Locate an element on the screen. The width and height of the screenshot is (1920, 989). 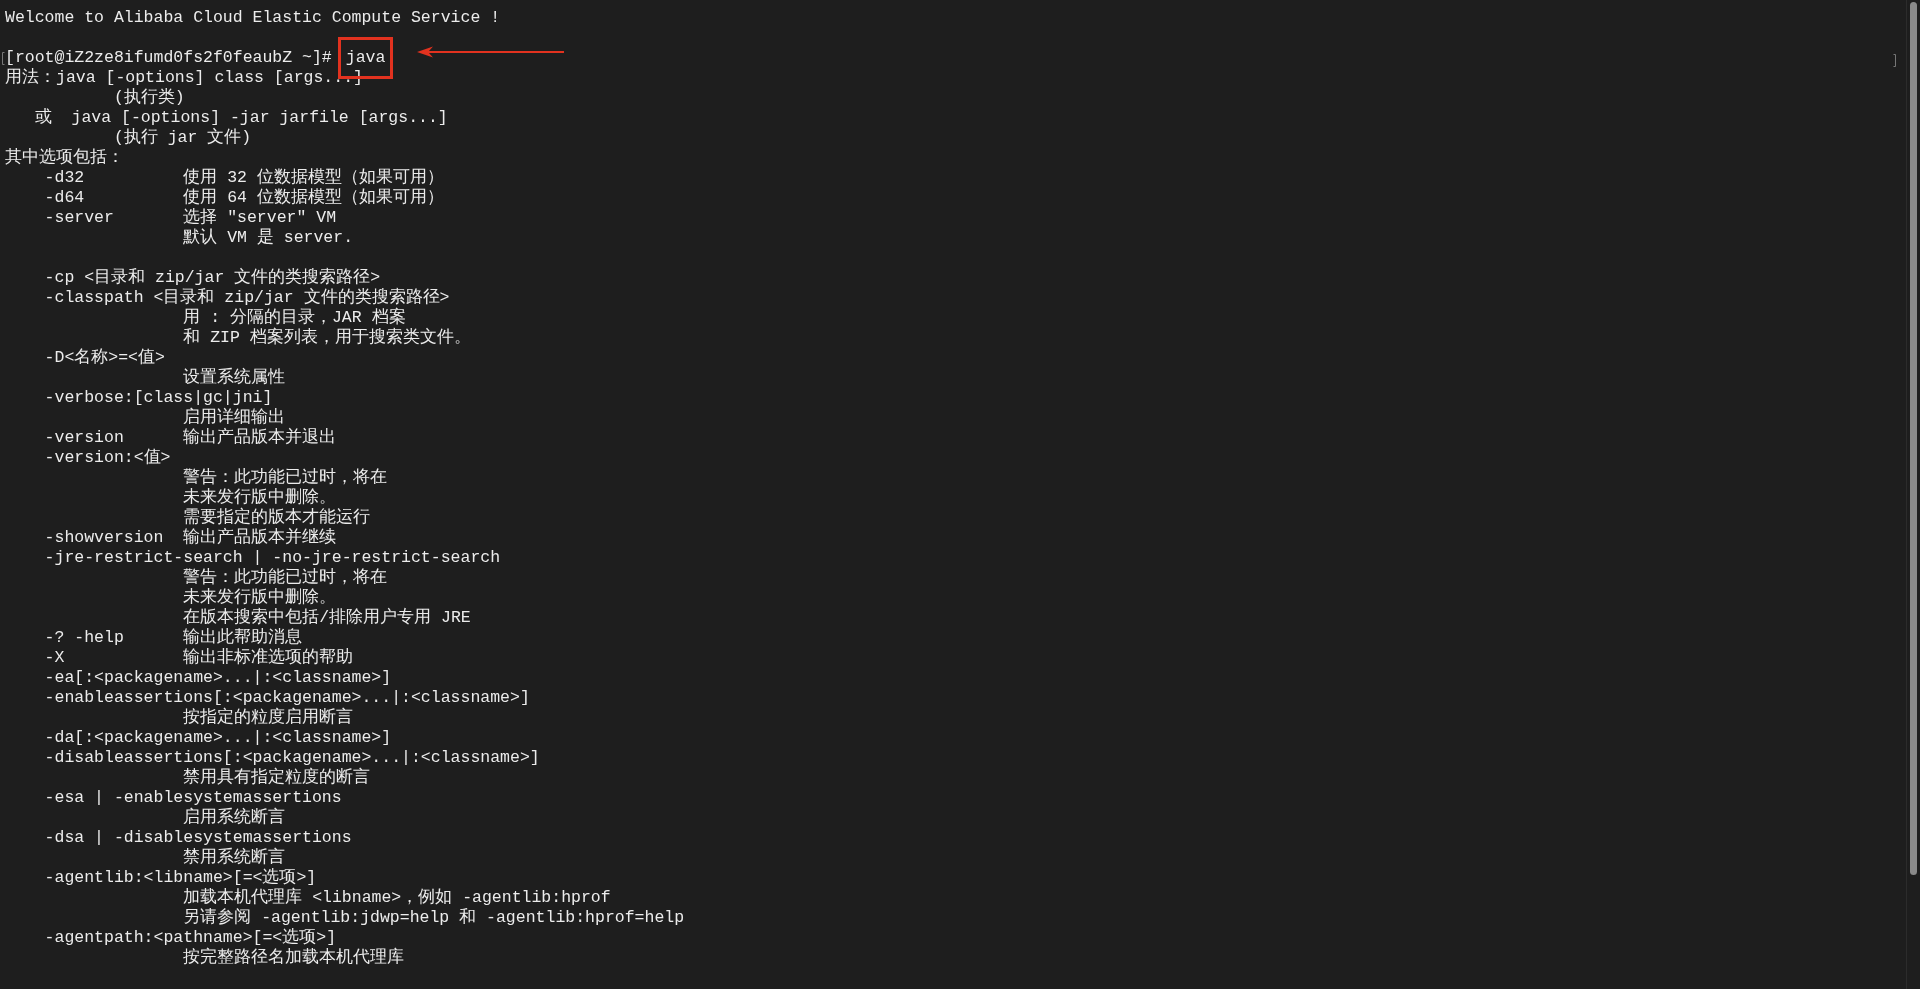
terminal-line: Welcome to Alibaba Cloud Elastic Compute Service ! is located at coordinates (253, 18).